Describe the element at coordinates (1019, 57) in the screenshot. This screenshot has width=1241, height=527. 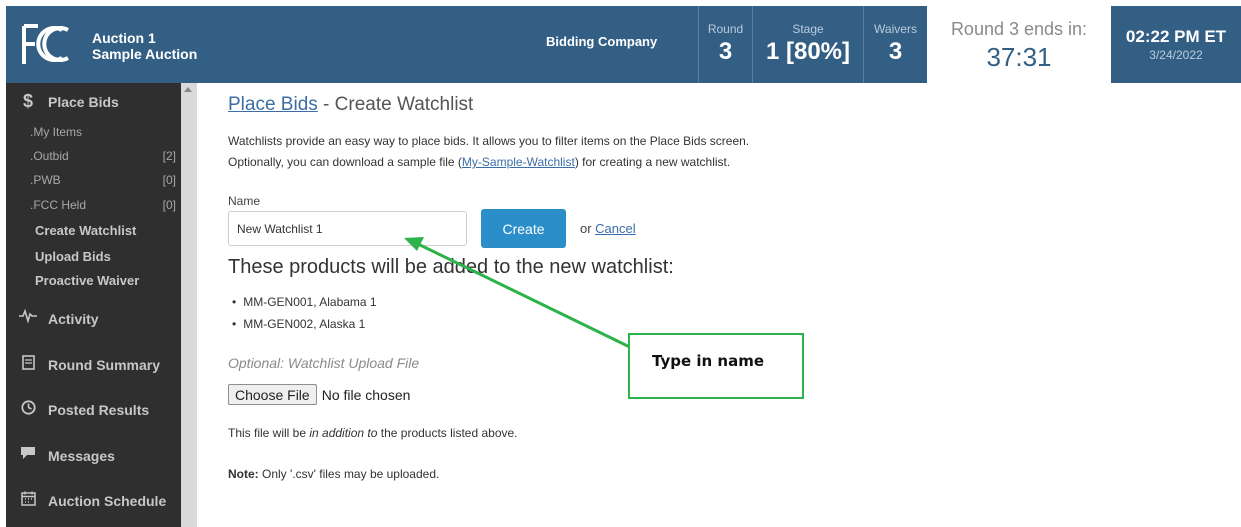
I see `countdown-value: 37:31` at that location.